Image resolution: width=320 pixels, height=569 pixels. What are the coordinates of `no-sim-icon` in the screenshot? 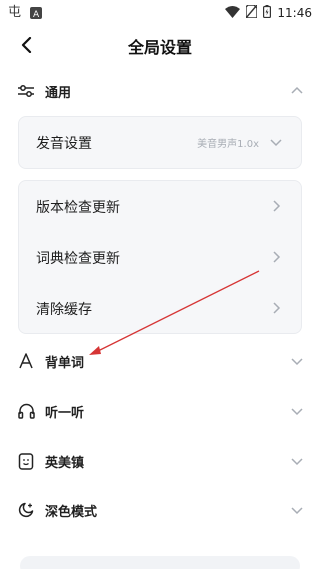 It's located at (252, 12).